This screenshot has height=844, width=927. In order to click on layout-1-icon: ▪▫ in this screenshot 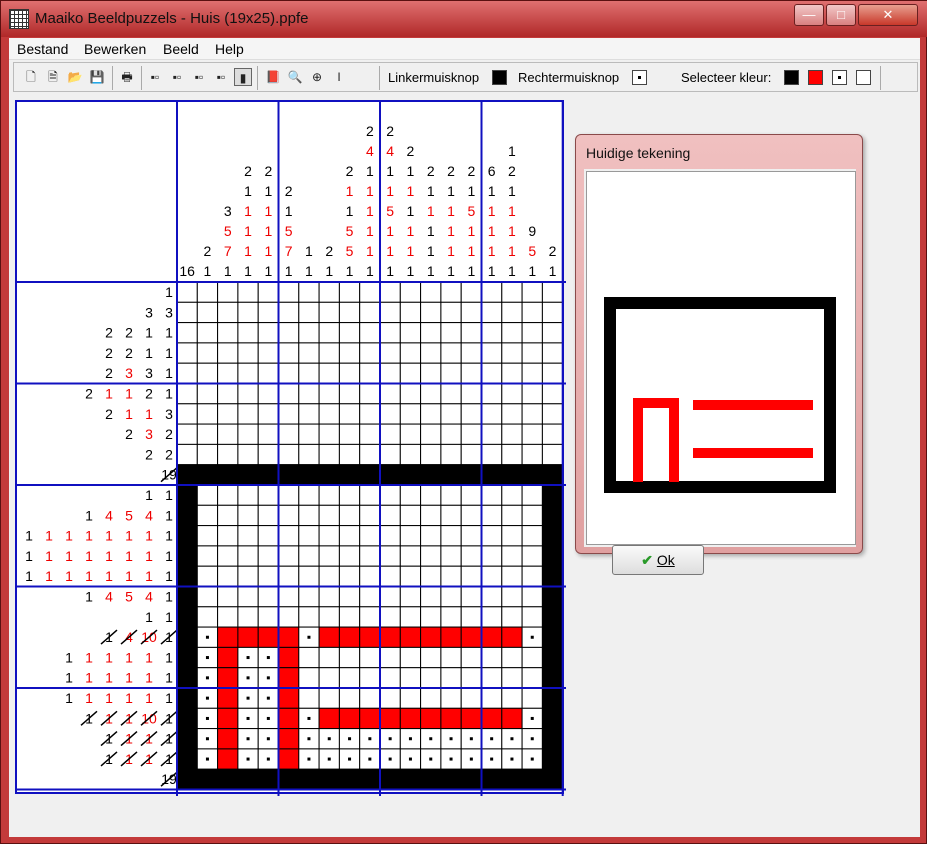, I will do `click(155, 77)`.